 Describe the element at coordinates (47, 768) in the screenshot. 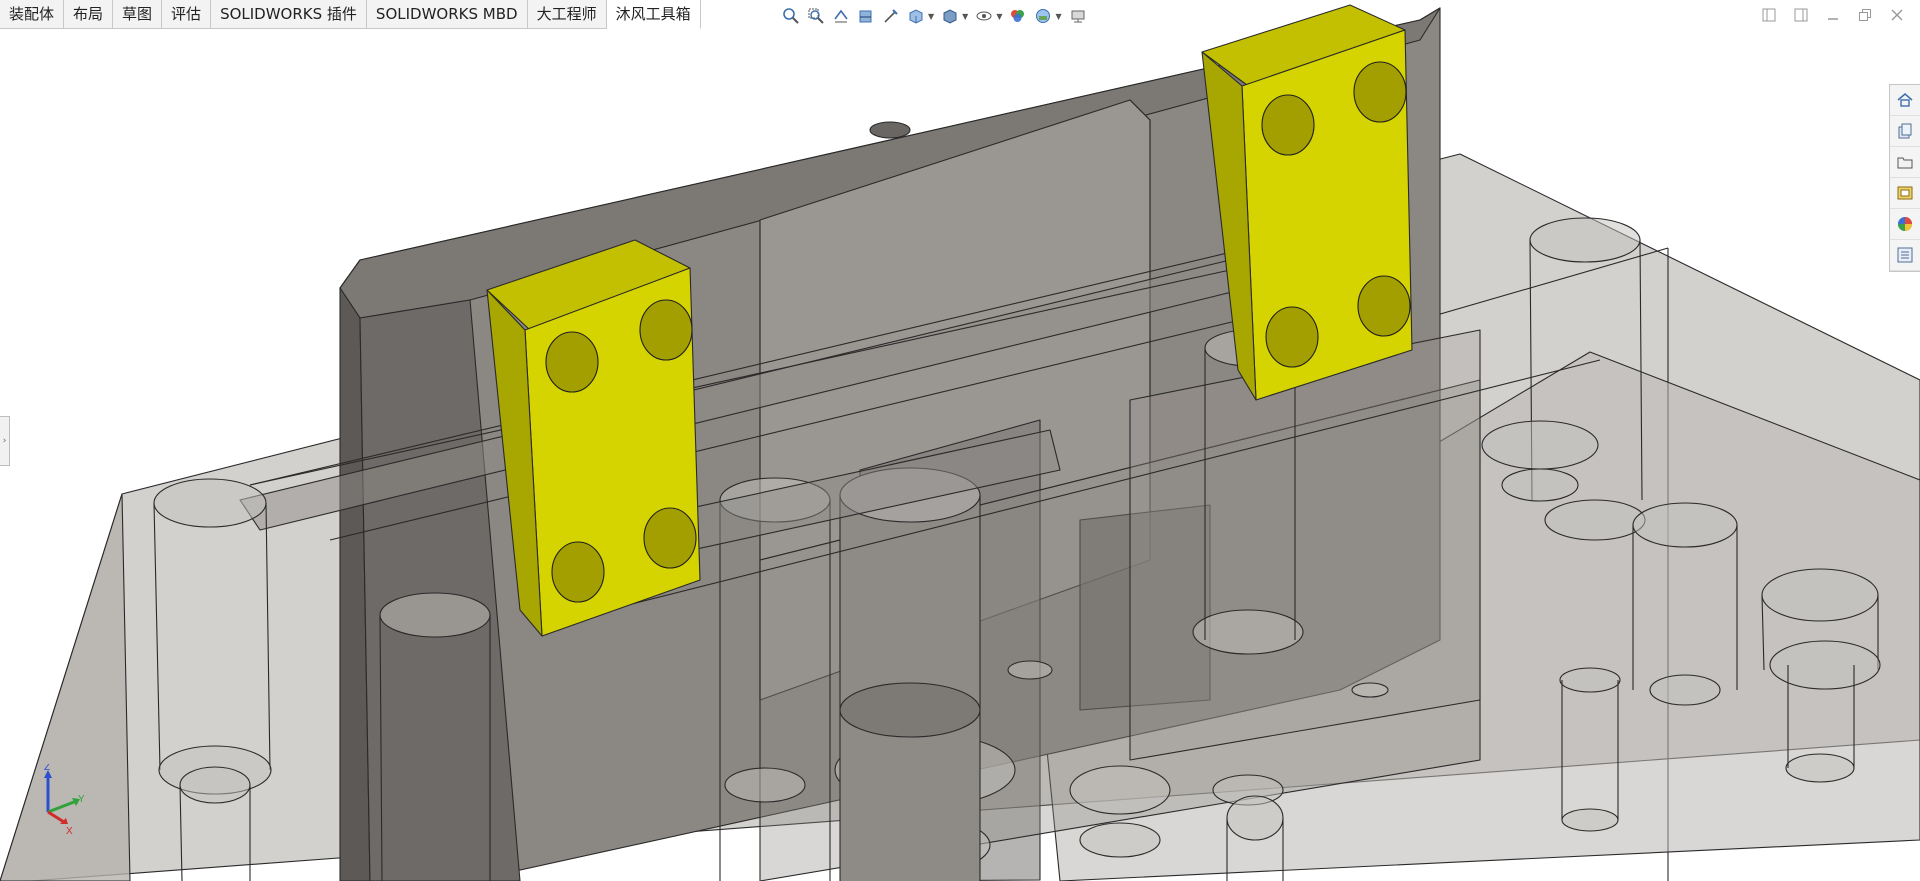

I see `axis-z-label: Z` at that location.